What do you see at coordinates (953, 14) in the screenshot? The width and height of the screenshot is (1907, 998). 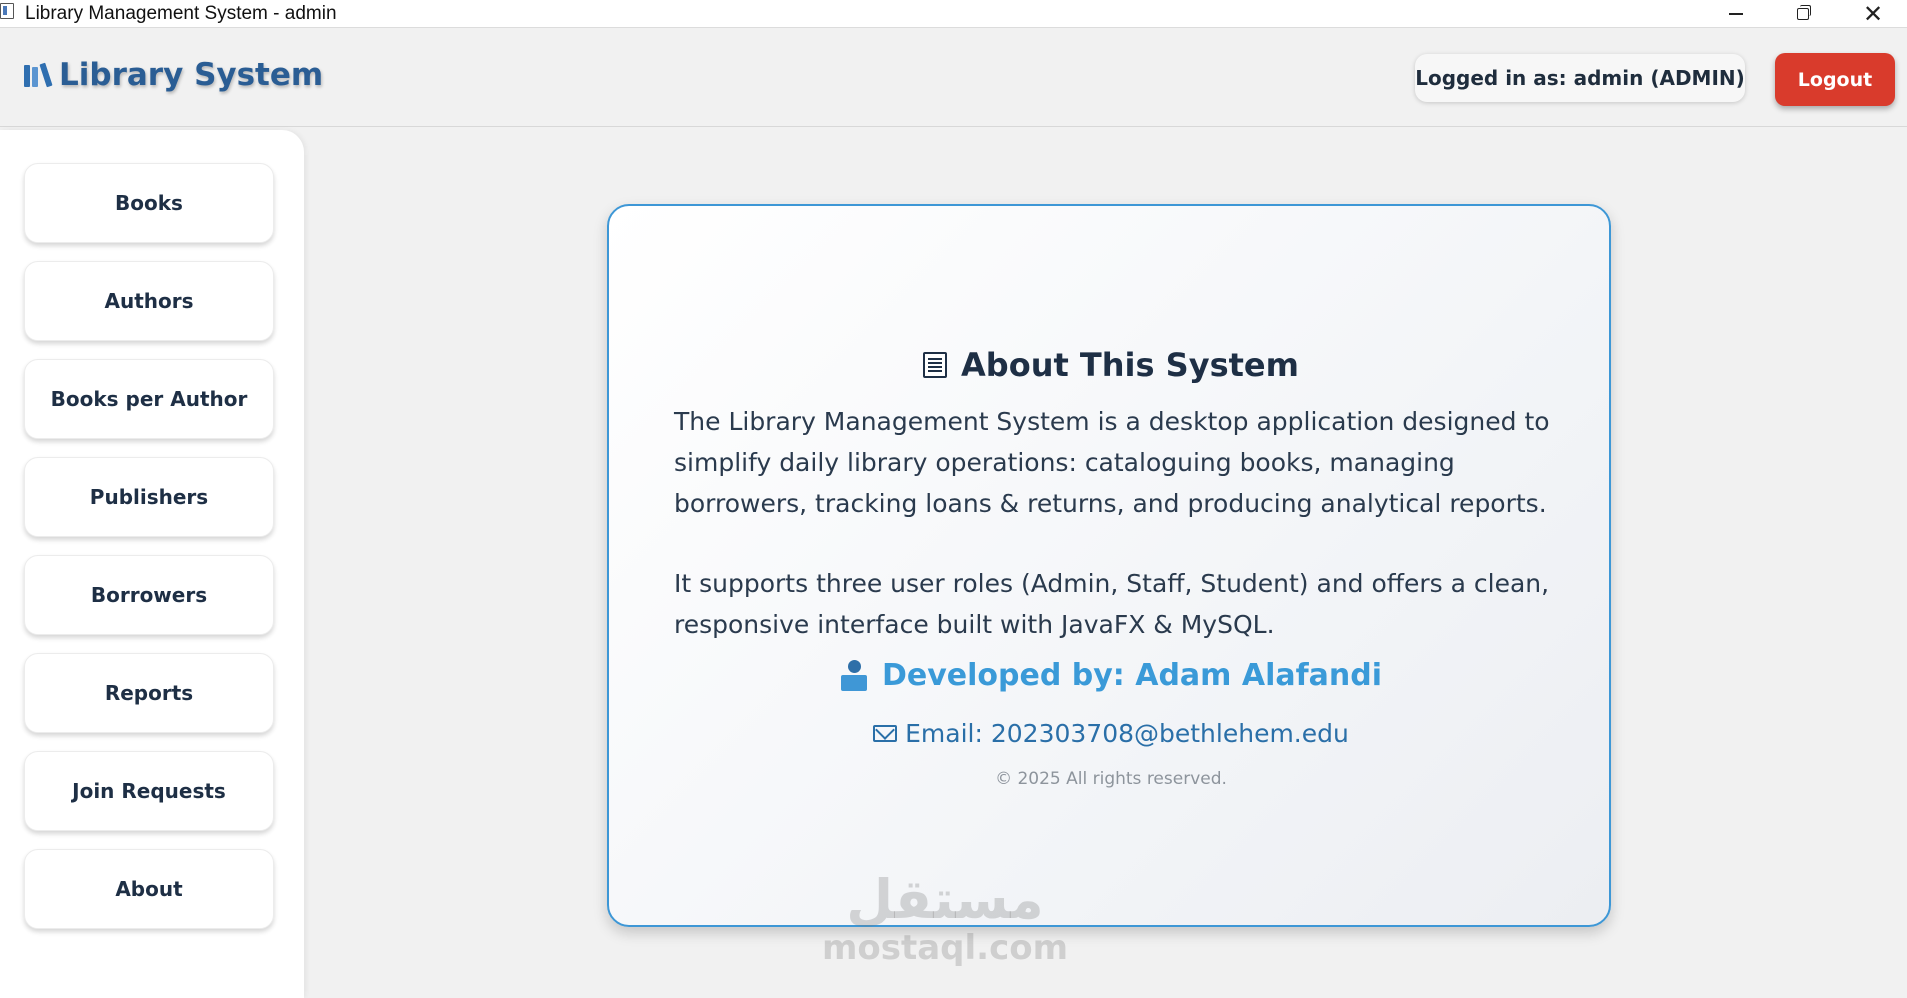 I see `window-titlebar: Library Management System - admin ✕` at bounding box center [953, 14].